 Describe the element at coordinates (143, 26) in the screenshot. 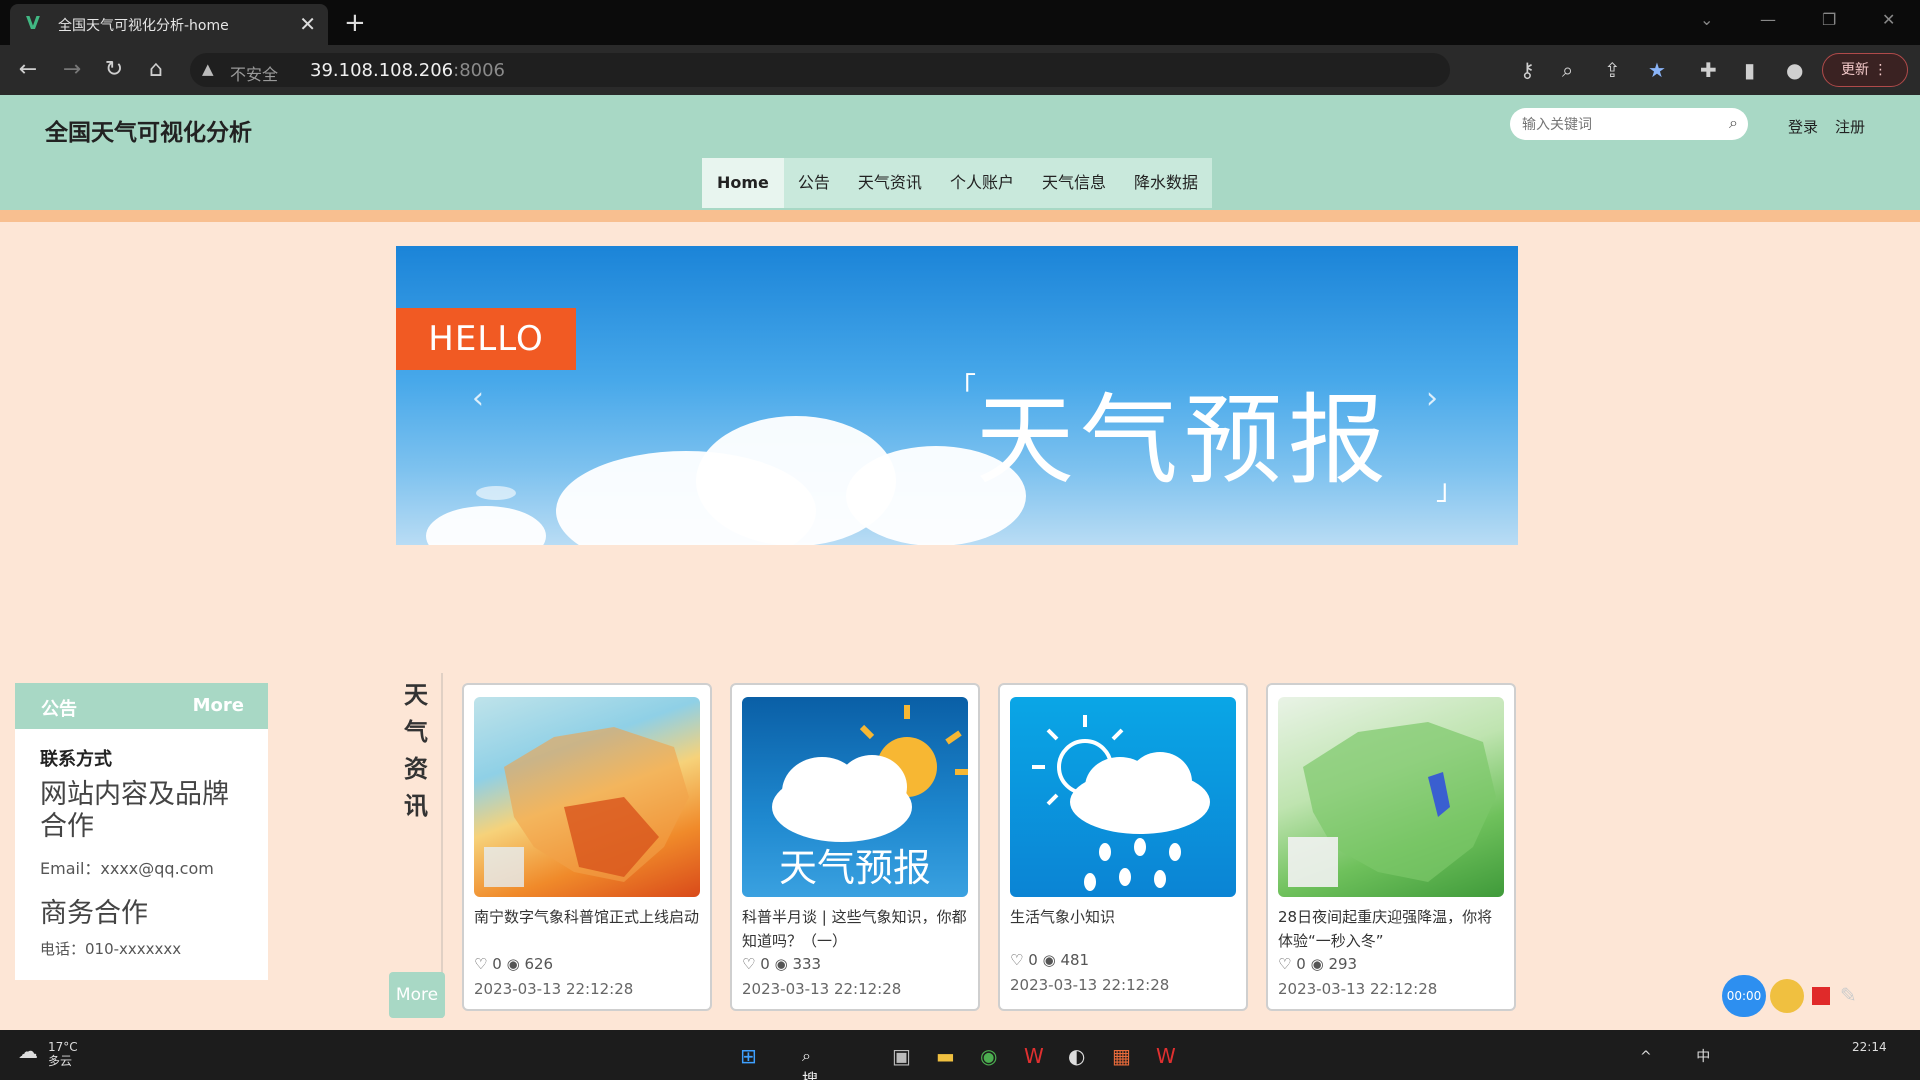

I see `tab-title: 全国天气可视化分析-home` at that location.